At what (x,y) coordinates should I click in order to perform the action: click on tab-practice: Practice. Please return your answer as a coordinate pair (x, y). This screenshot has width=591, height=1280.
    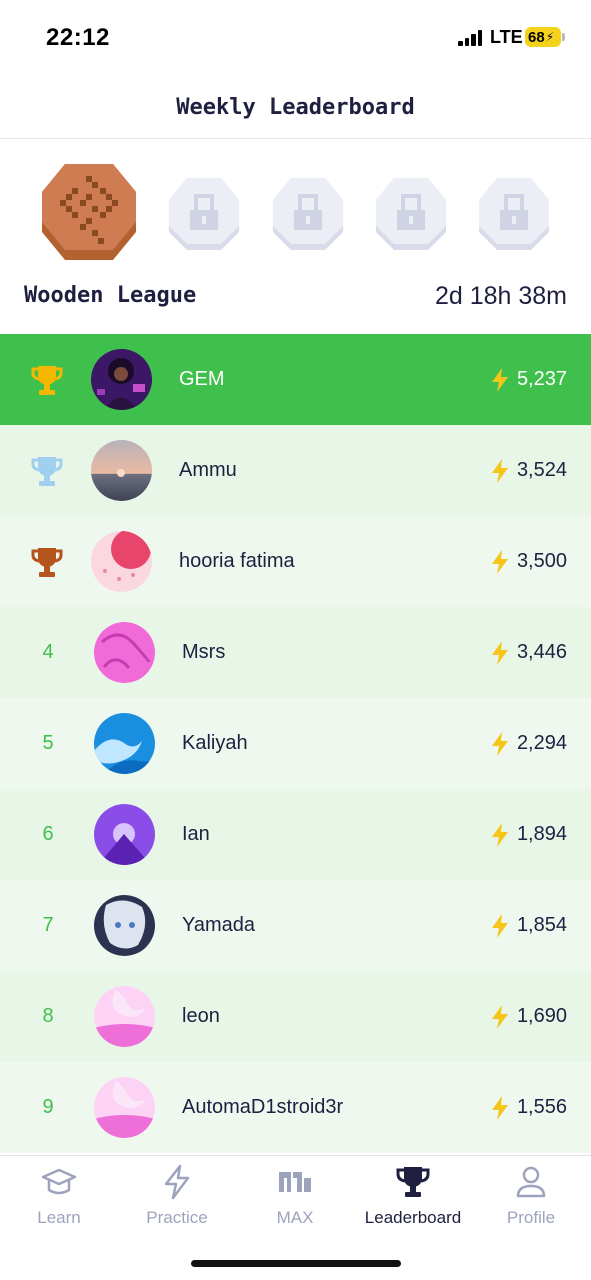
    Looking at the image, I should click on (177, 1198).